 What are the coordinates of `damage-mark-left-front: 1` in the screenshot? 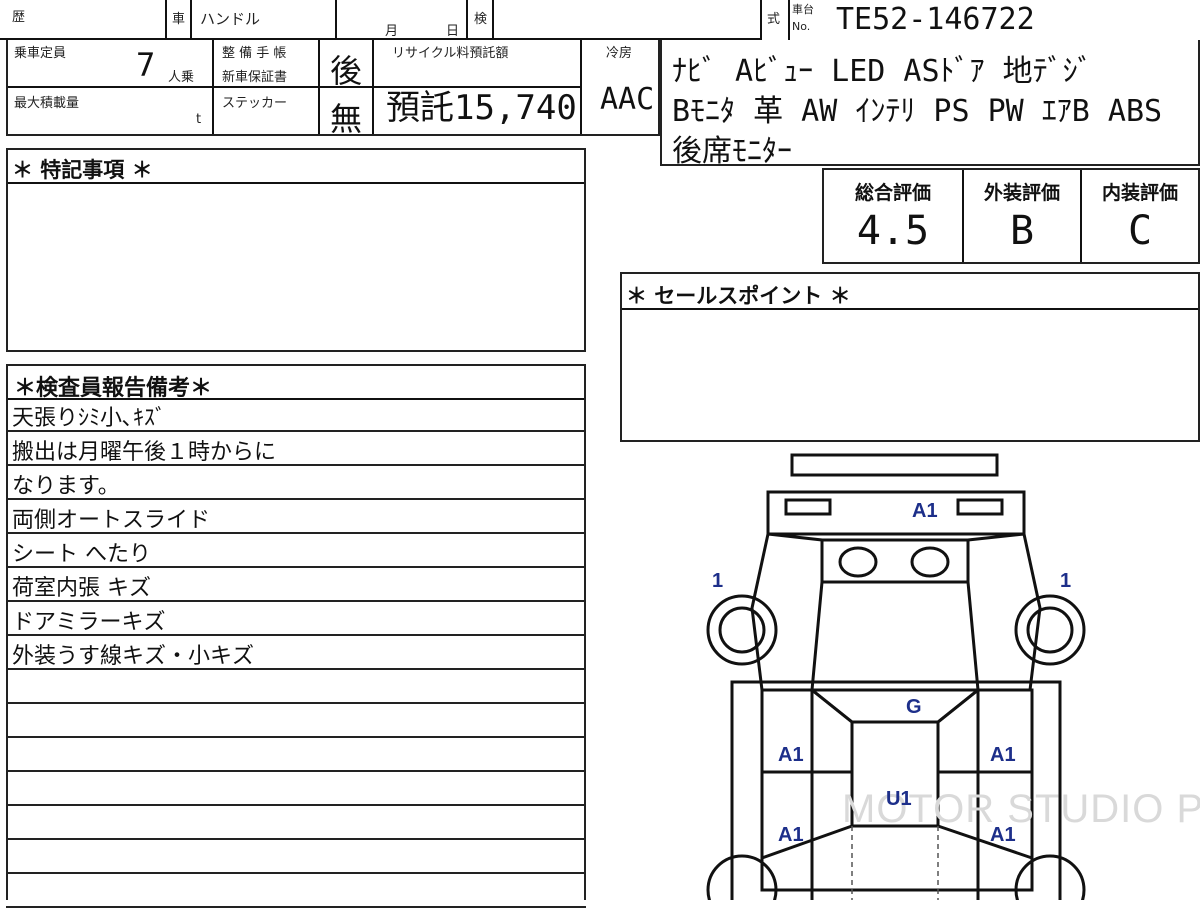 It's located at (718, 581).